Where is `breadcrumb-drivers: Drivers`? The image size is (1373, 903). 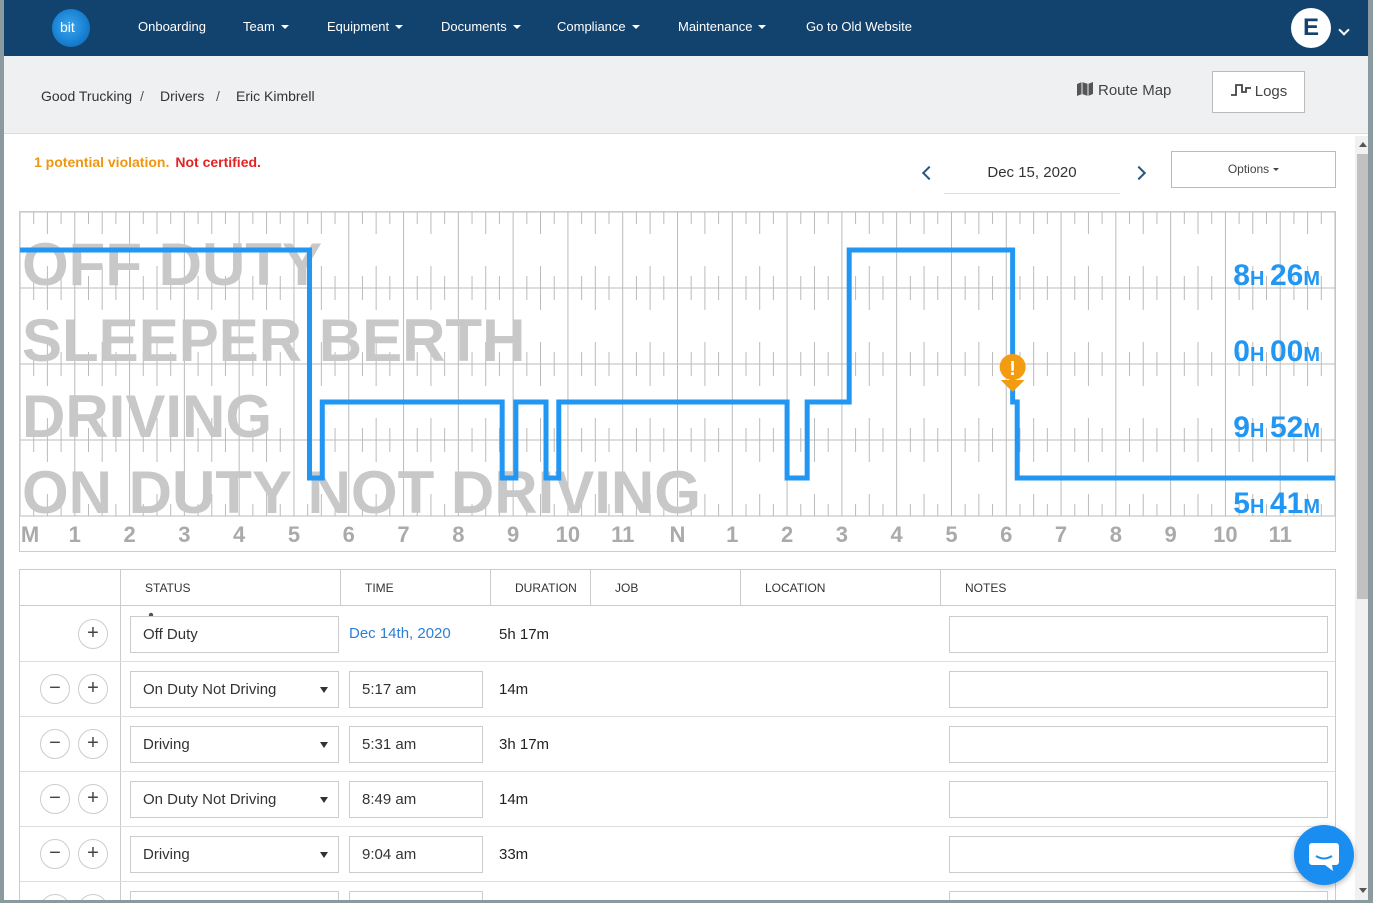 breadcrumb-drivers: Drivers is located at coordinates (182, 96).